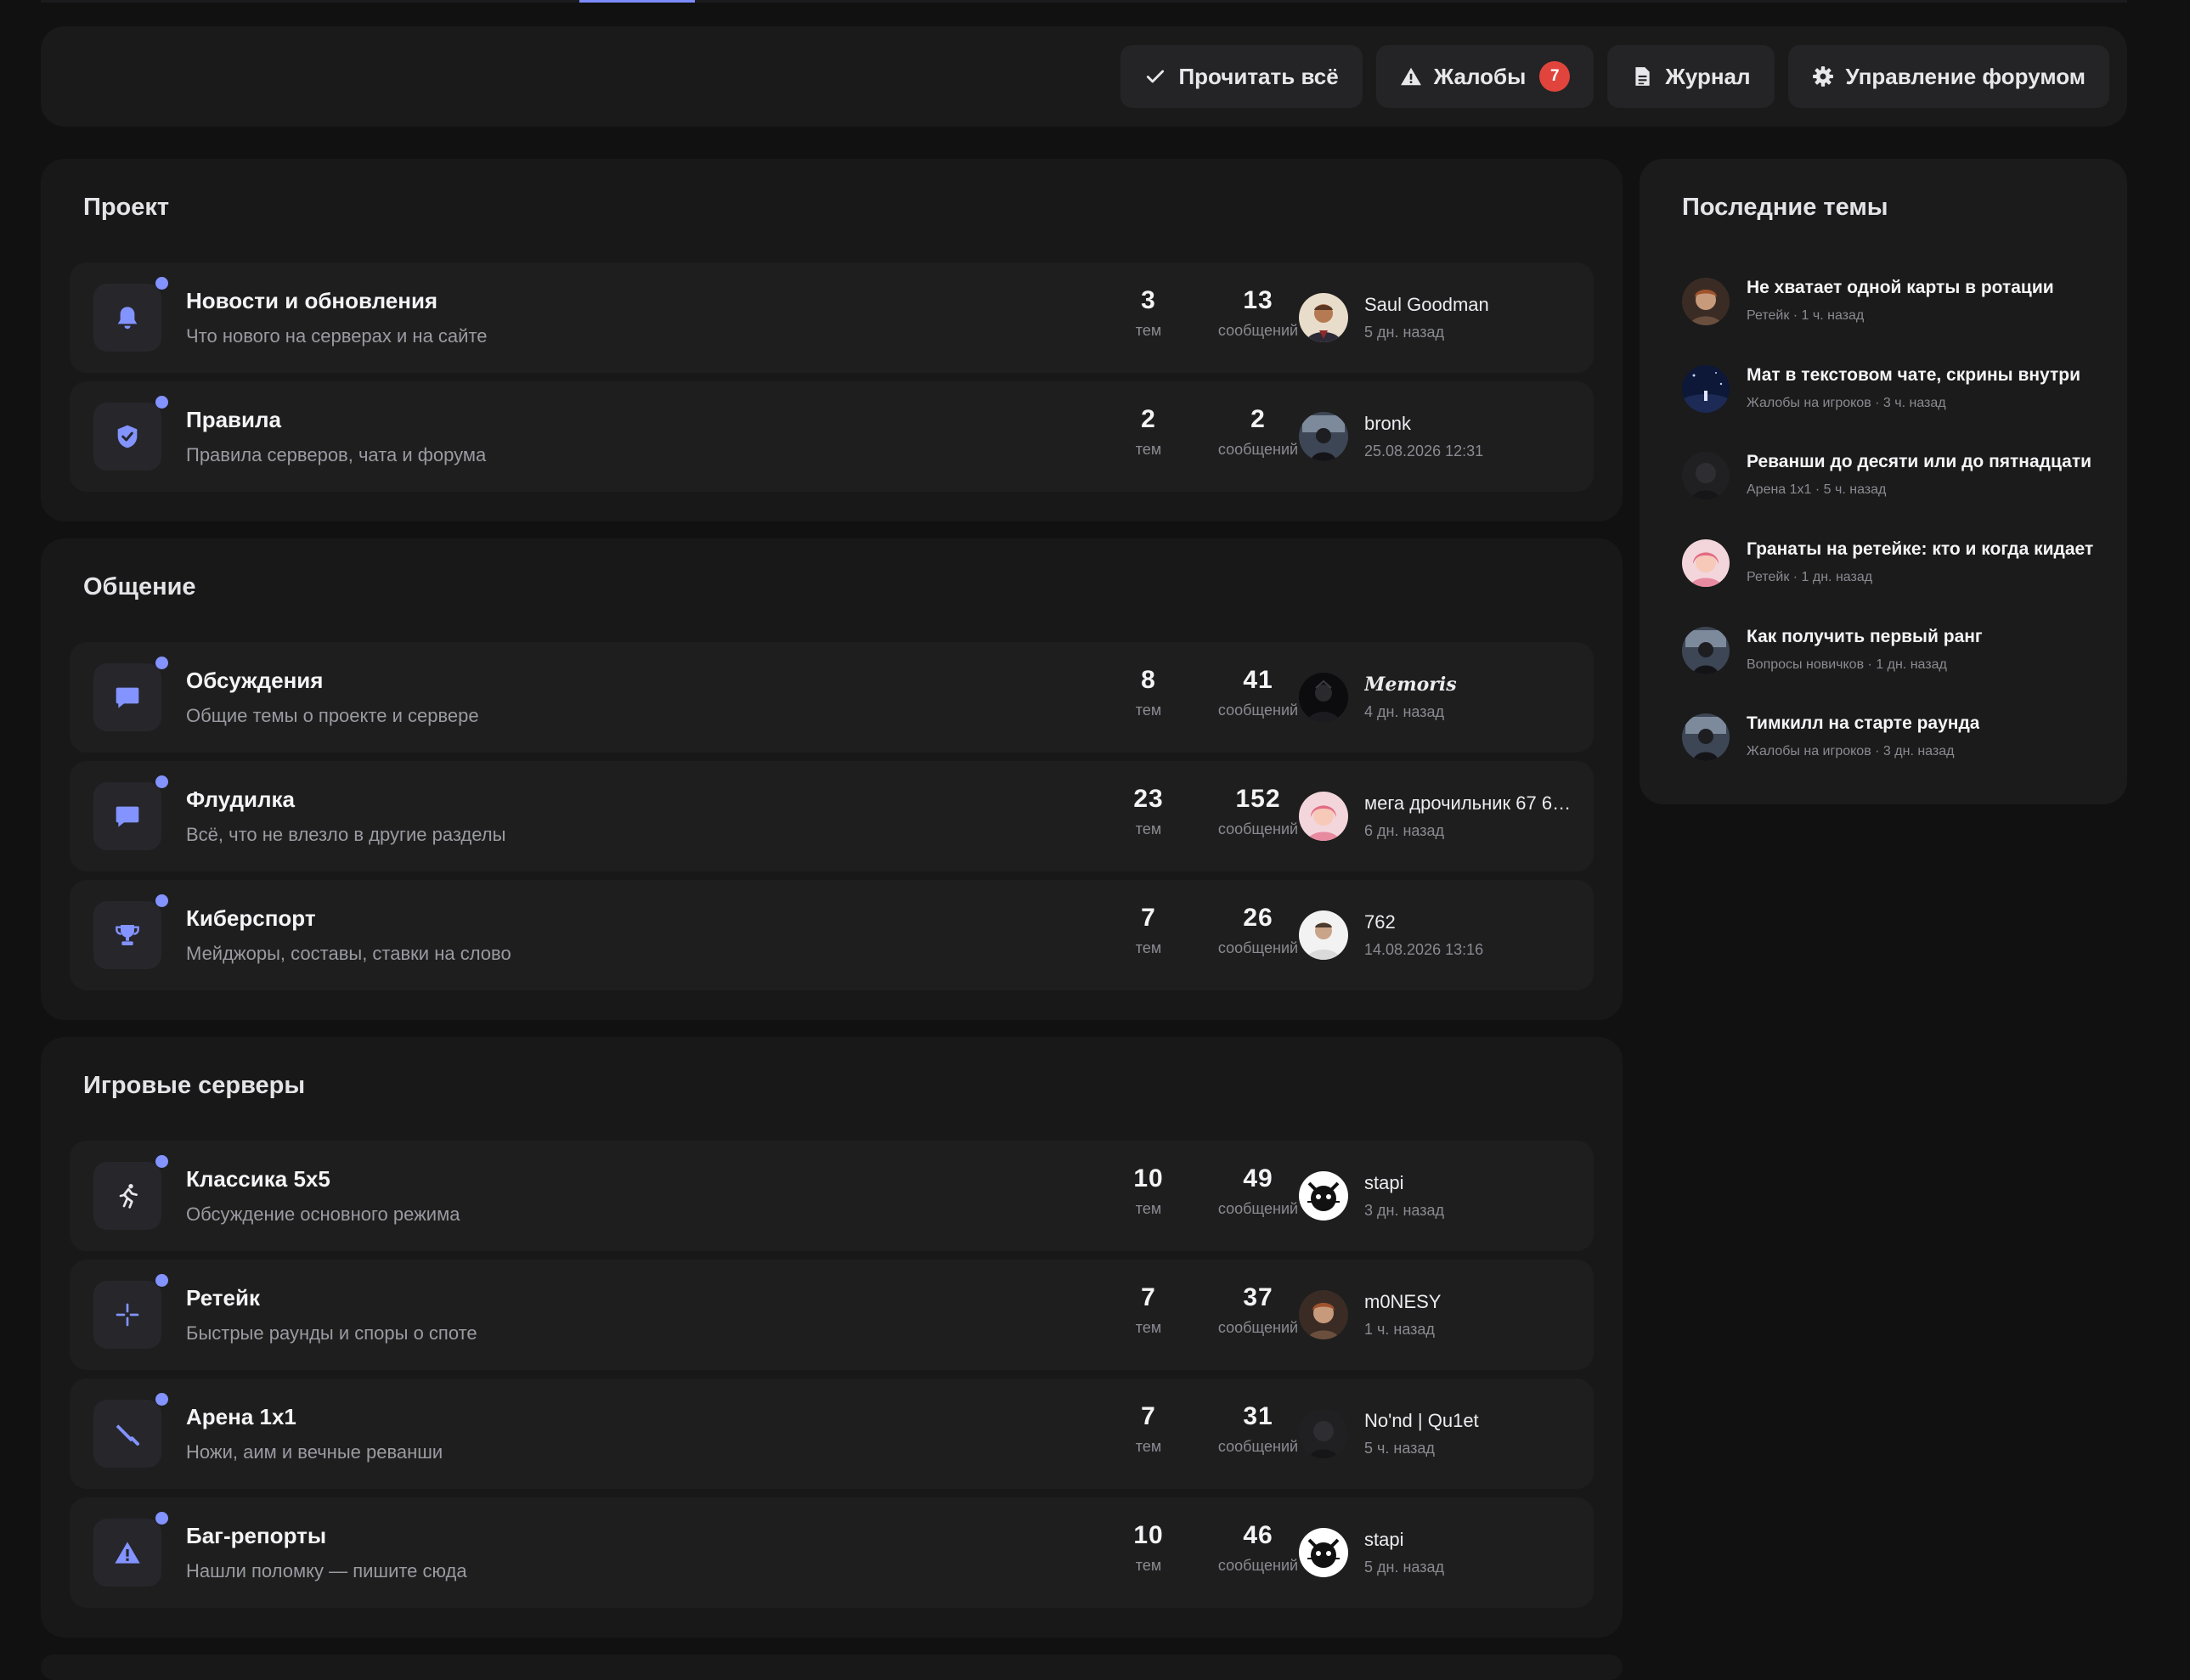 Image resolution: width=2190 pixels, height=1680 pixels. What do you see at coordinates (1258, 692) in the screenshot?
I see `posts-count: 41 сообщений` at bounding box center [1258, 692].